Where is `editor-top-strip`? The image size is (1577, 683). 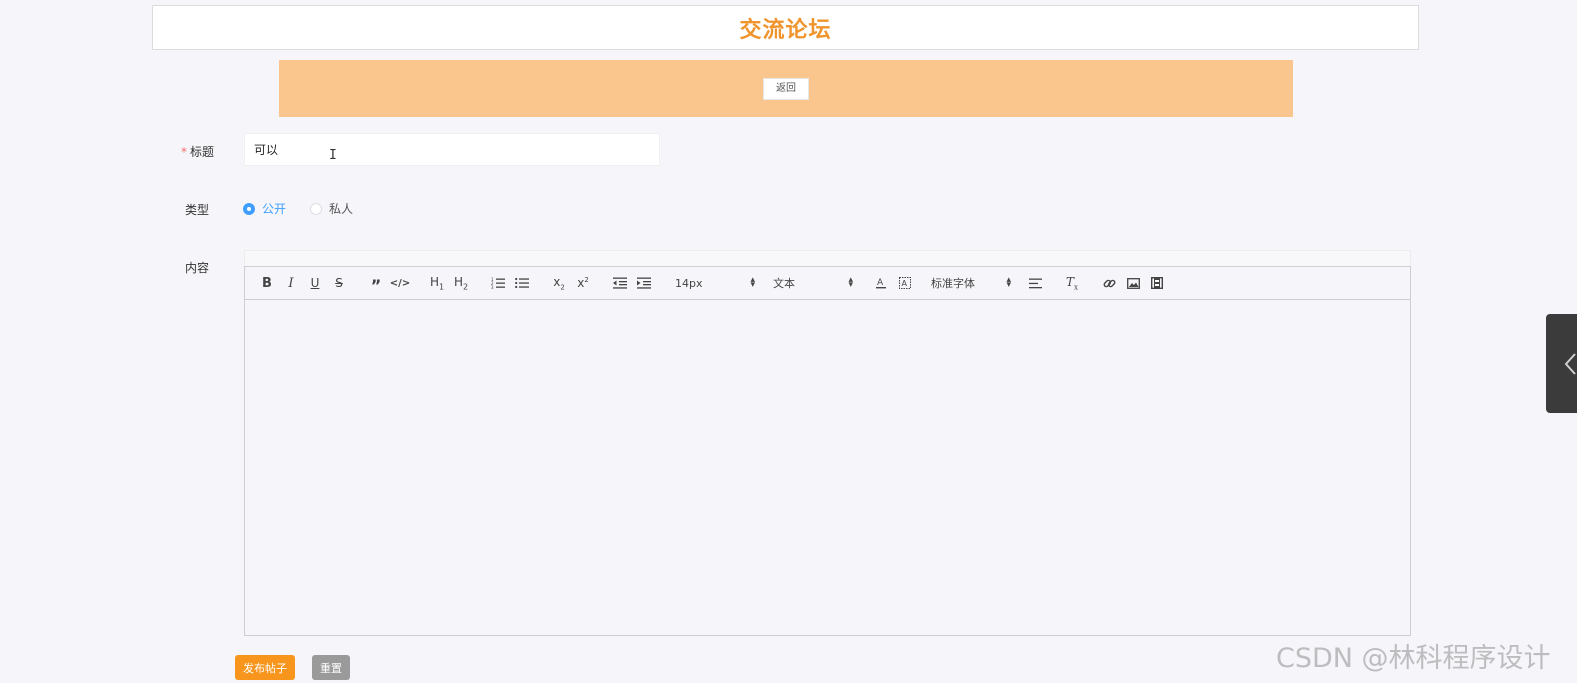 editor-top-strip is located at coordinates (827, 258).